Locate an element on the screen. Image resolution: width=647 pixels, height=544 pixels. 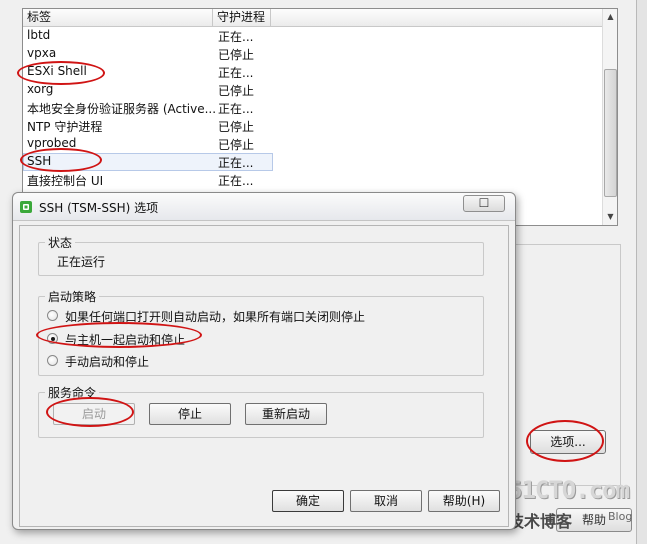
service-row-xorg: xorg 已停止 is located at coordinates (313, 90).